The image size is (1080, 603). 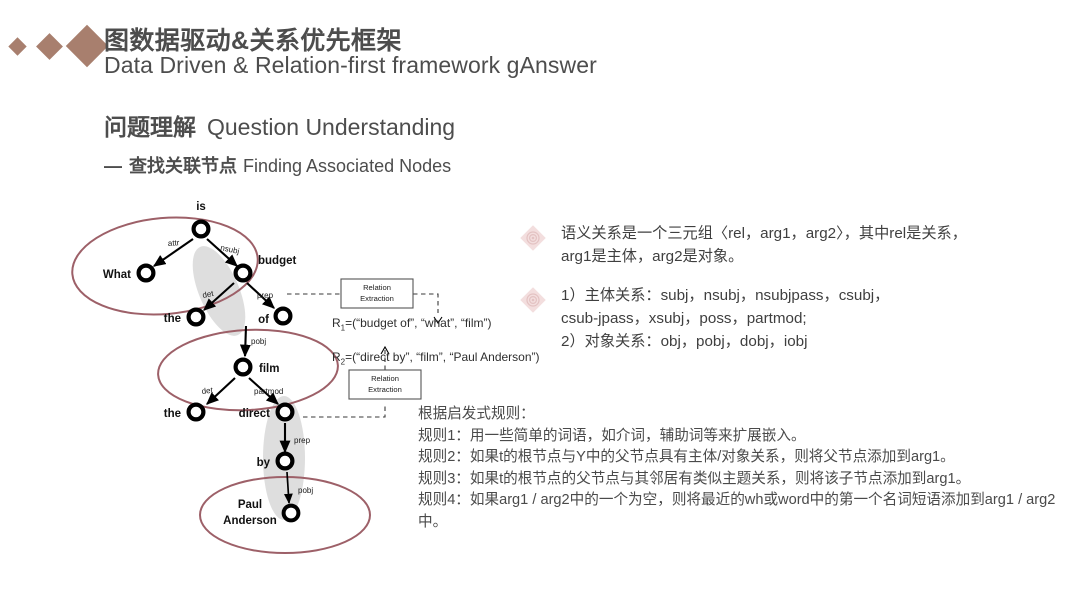 I want to click on node-label-film: film, so click(x=269, y=369).